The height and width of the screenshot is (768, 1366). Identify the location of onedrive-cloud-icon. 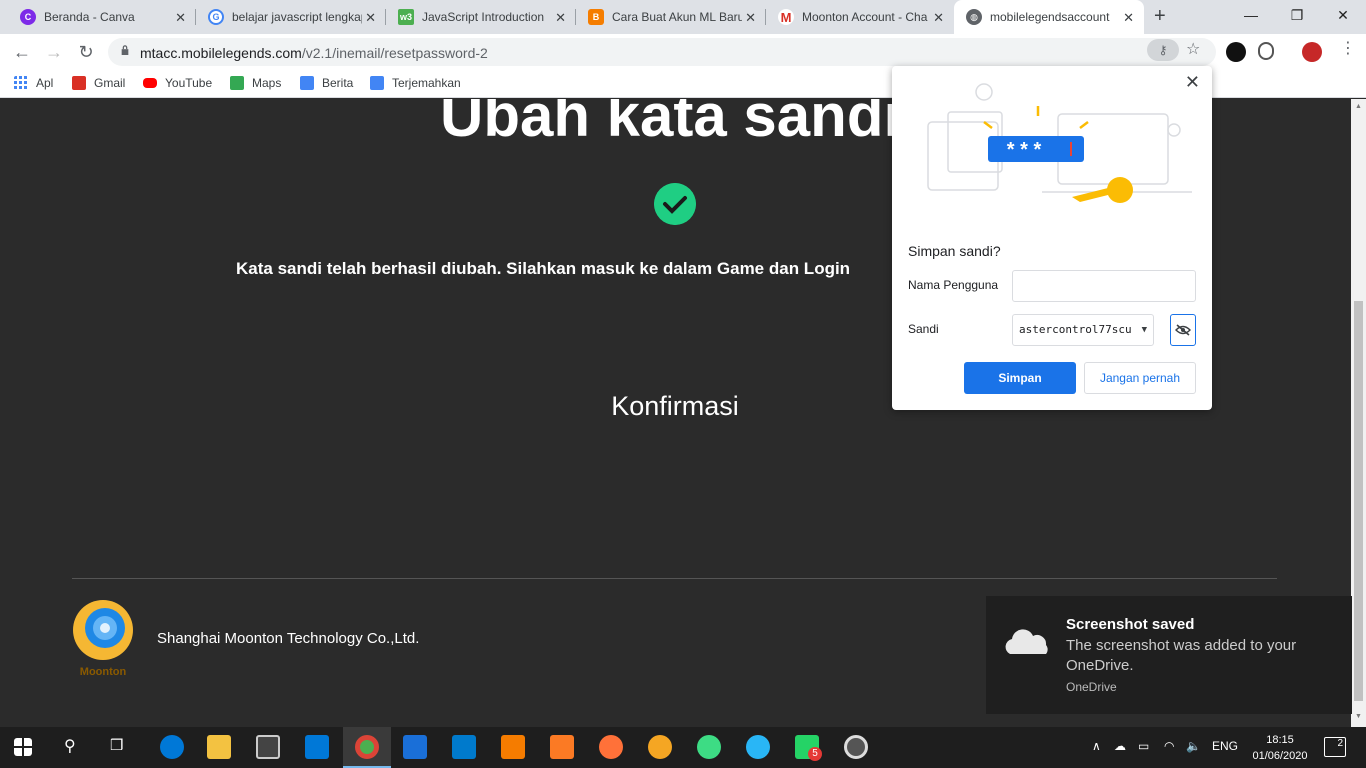
(1026, 641).